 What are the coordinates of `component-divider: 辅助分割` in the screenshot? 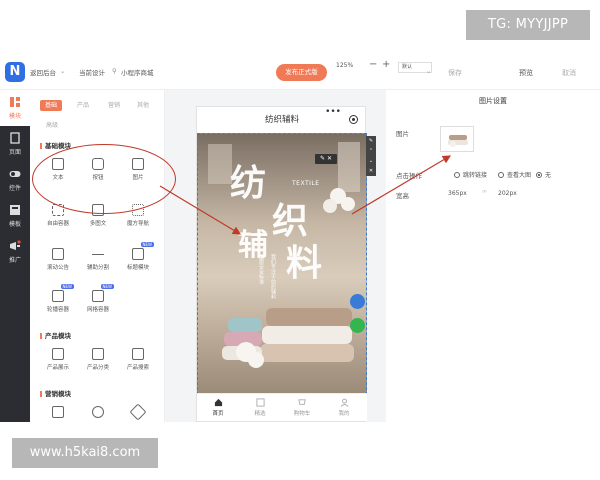 It's located at (98, 259).